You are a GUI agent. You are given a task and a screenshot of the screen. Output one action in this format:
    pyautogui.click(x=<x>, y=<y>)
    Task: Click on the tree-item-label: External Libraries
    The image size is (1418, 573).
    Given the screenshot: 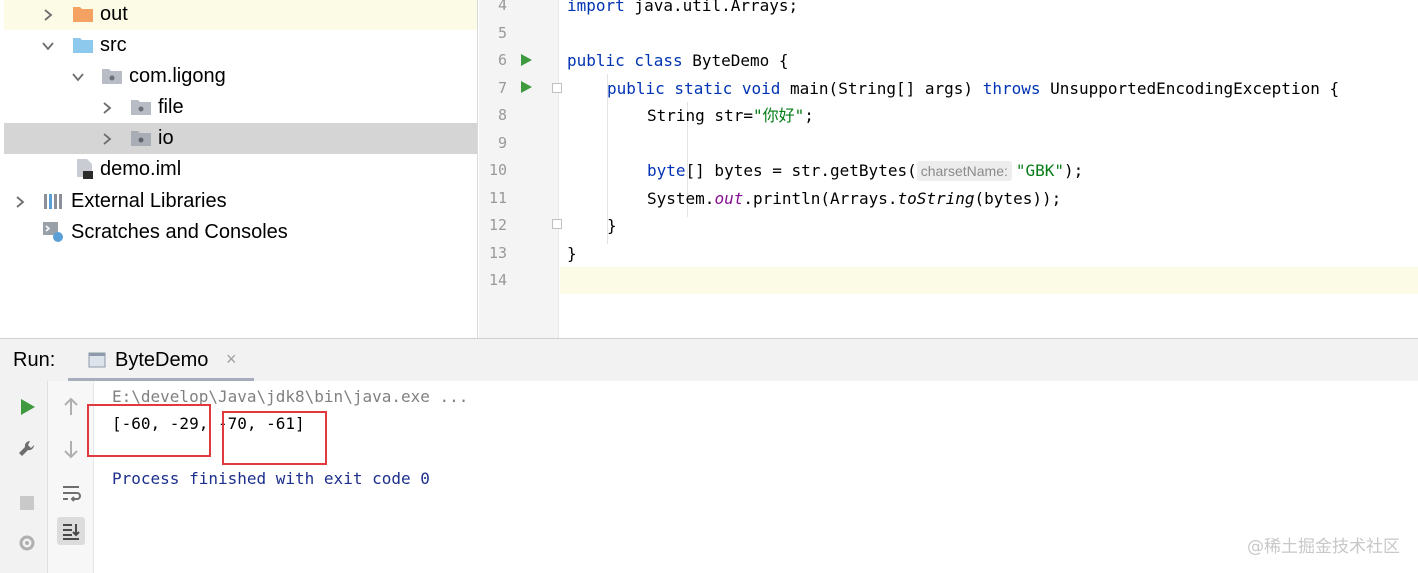 What is the action you would take?
    pyautogui.click(x=149, y=201)
    